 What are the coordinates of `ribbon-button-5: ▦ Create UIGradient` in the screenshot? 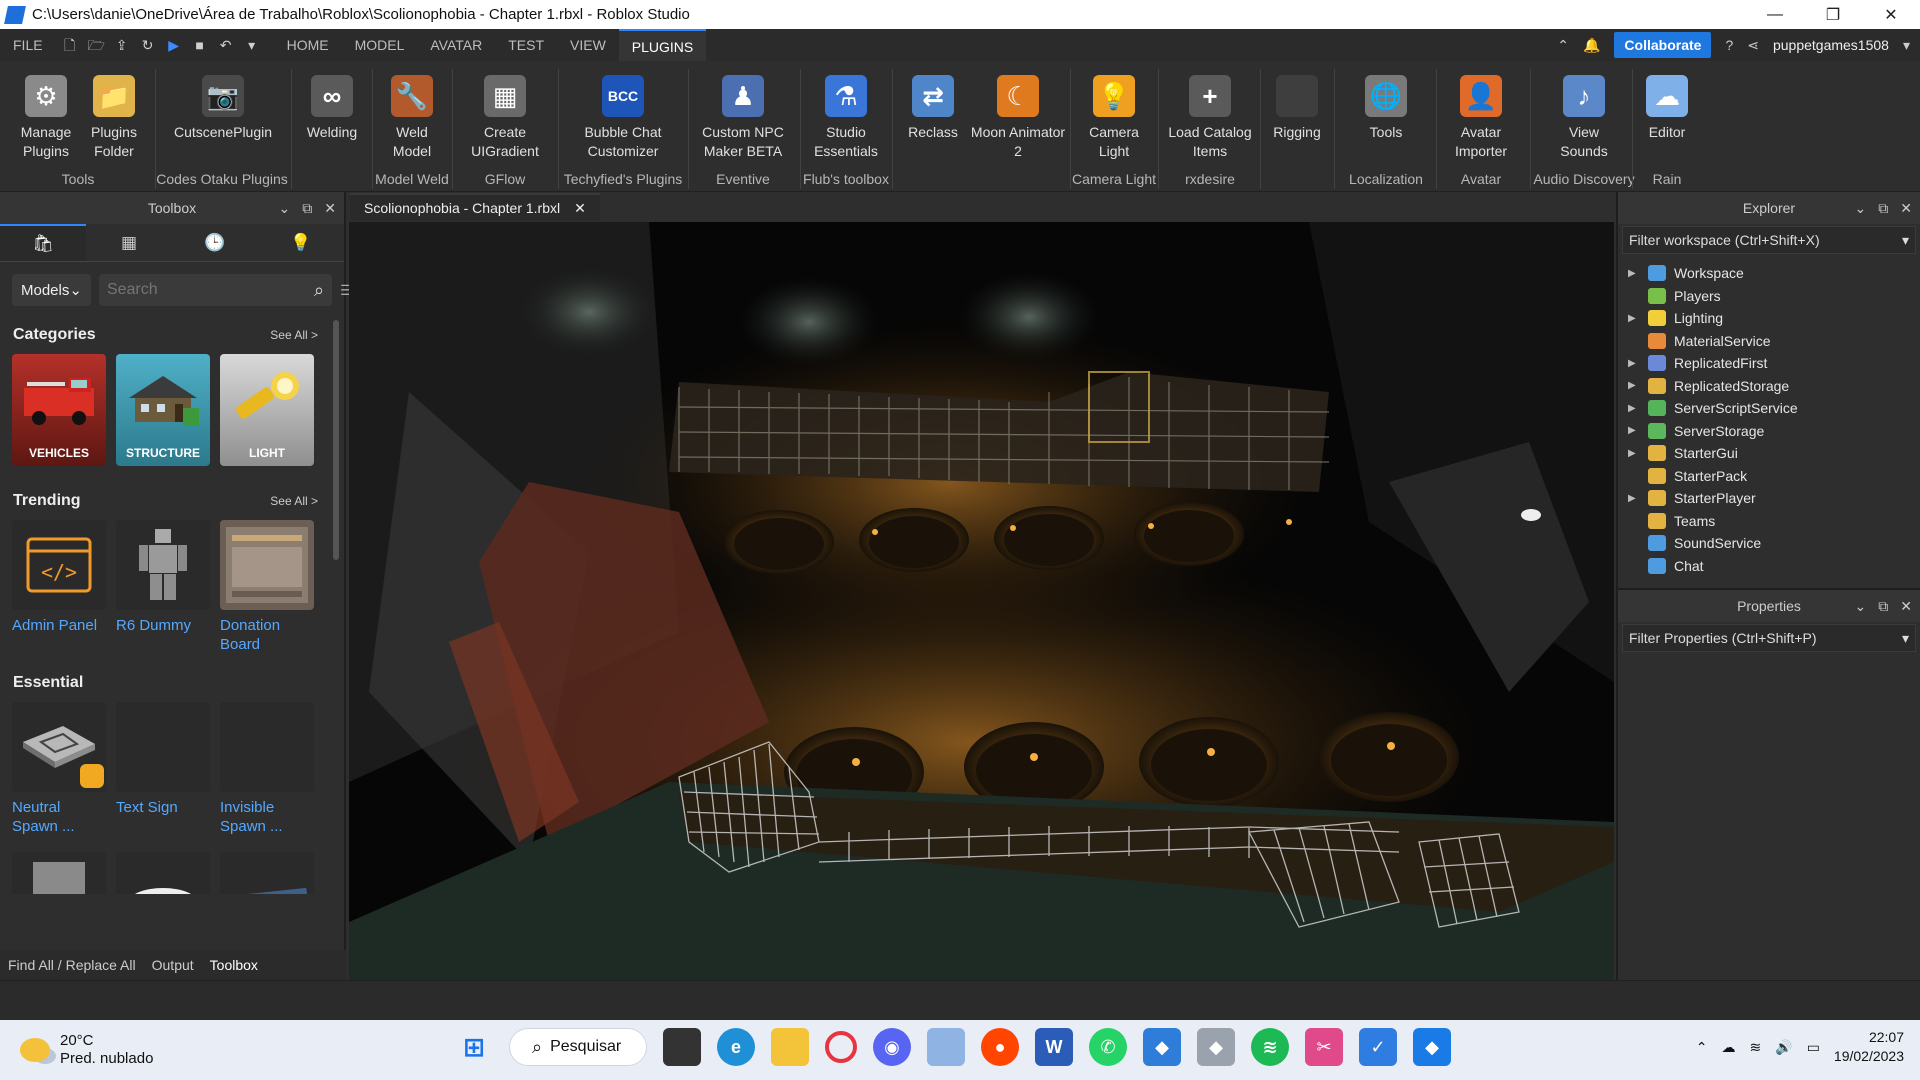 It's located at (505, 117).